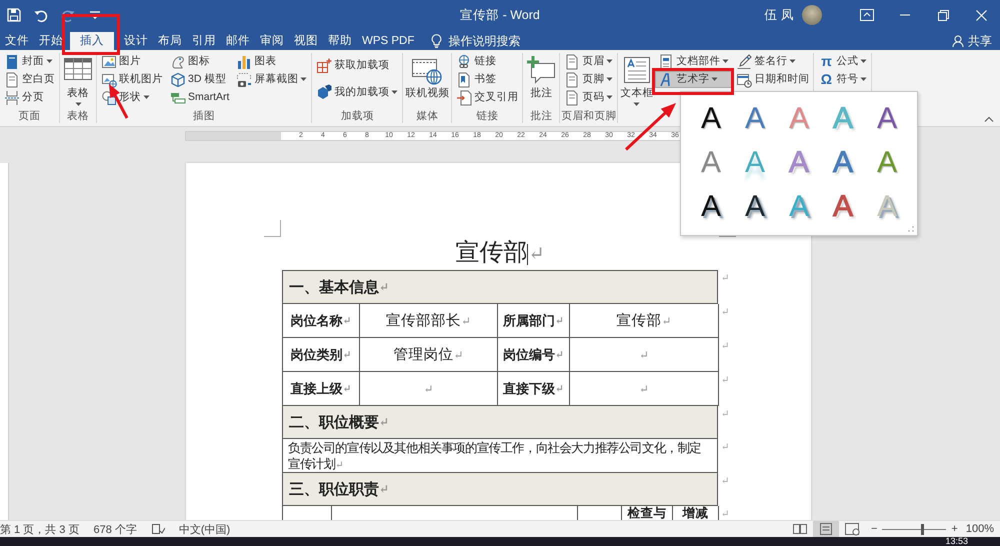  What do you see at coordinates (109, 80) in the screenshot?
I see `image-globe-icon` at bounding box center [109, 80].